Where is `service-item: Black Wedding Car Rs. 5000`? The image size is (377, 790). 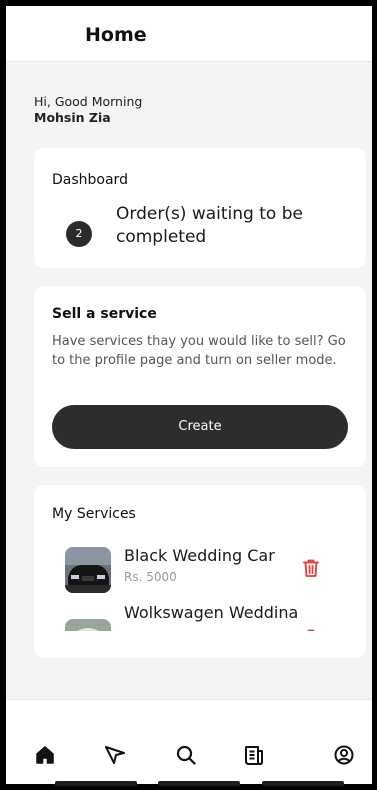 service-item: Black Wedding Car Rs. 5000 is located at coordinates (200, 573).